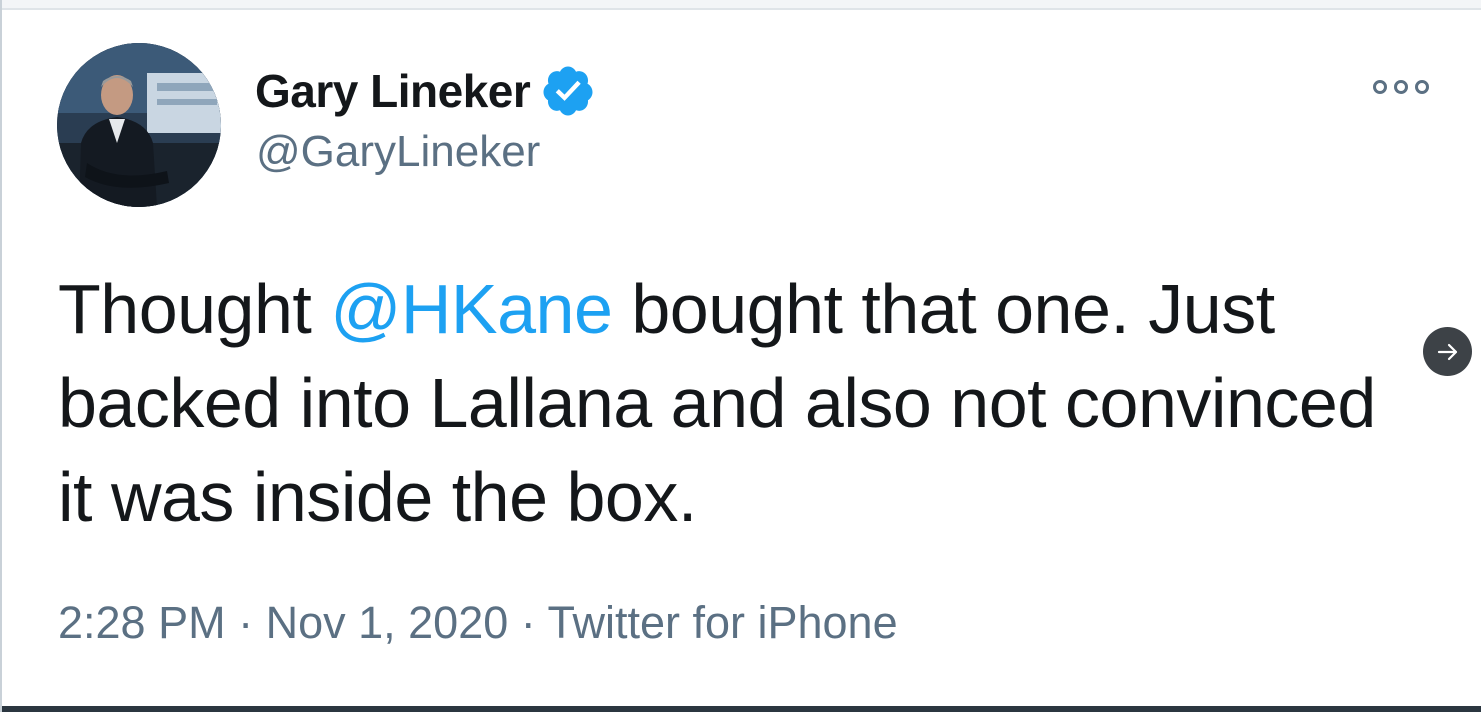 Image resolution: width=1481 pixels, height=712 pixels. Describe the element at coordinates (722, 622) in the screenshot. I see `tweet-source: Twitter for iPhone` at that location.